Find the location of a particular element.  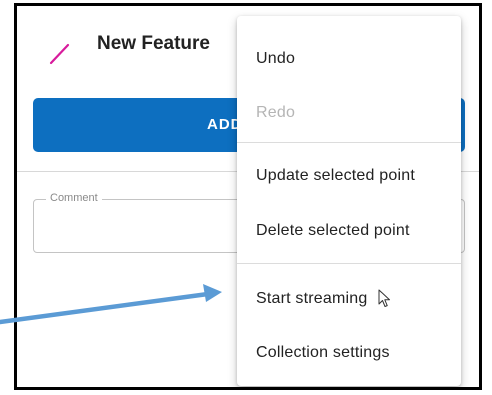

menu-item-update-selected-point: Update selected point is located at coordinates (349, 176).